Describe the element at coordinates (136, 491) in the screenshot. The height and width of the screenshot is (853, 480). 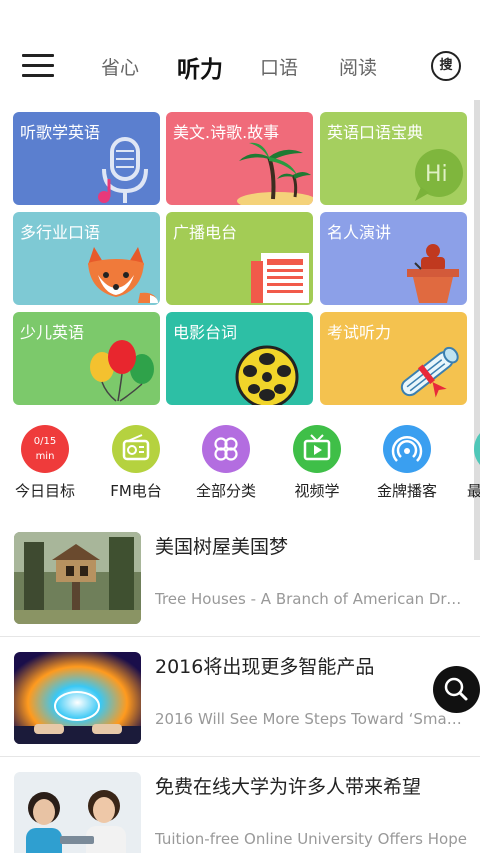
I see `quick-label: FM电台` at that location.